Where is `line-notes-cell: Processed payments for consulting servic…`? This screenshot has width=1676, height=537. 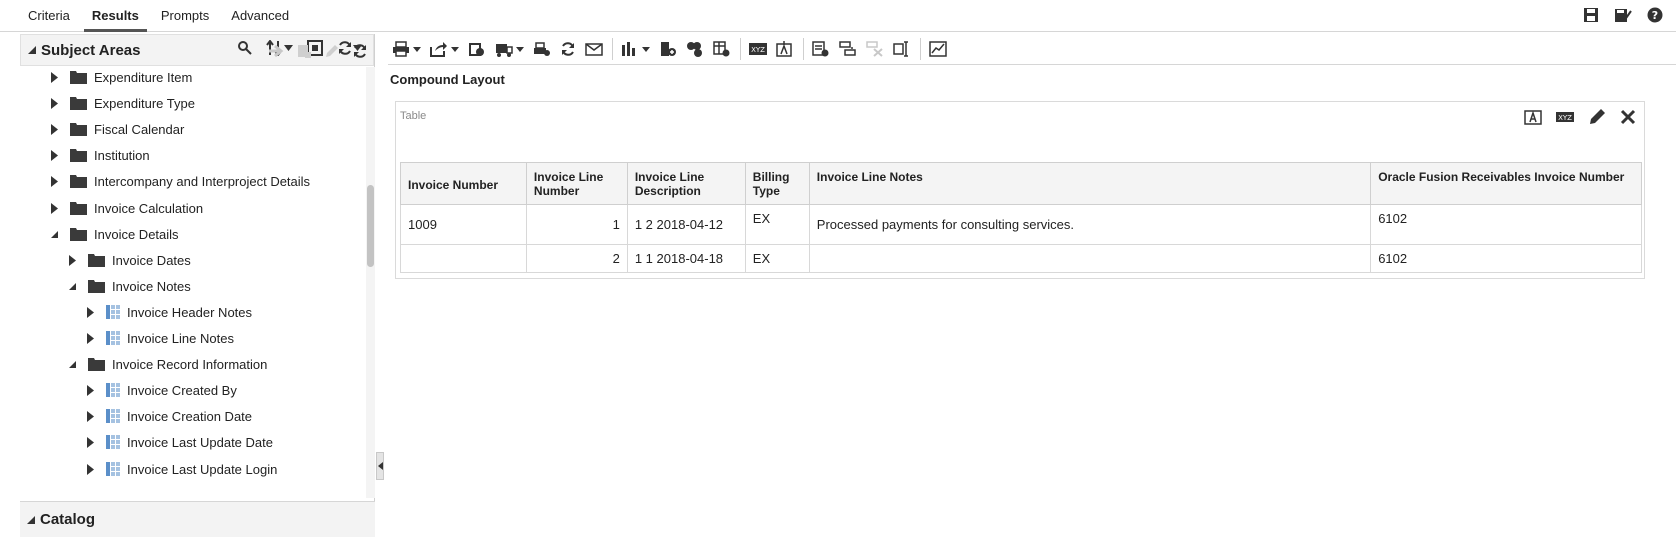 line-notes-cell: Processed payments for consulting servic… is located at coordinates (1090, 224).